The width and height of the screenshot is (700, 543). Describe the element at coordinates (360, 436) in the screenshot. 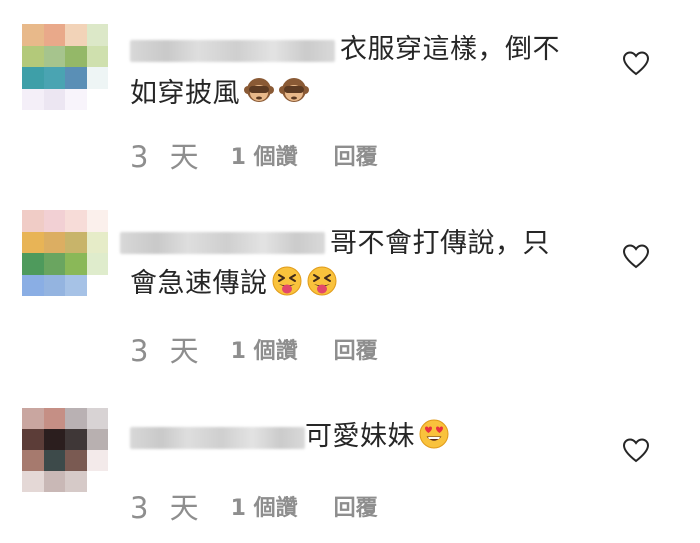

I see `comment-text-fragment: 可愛妹妹` at that location.